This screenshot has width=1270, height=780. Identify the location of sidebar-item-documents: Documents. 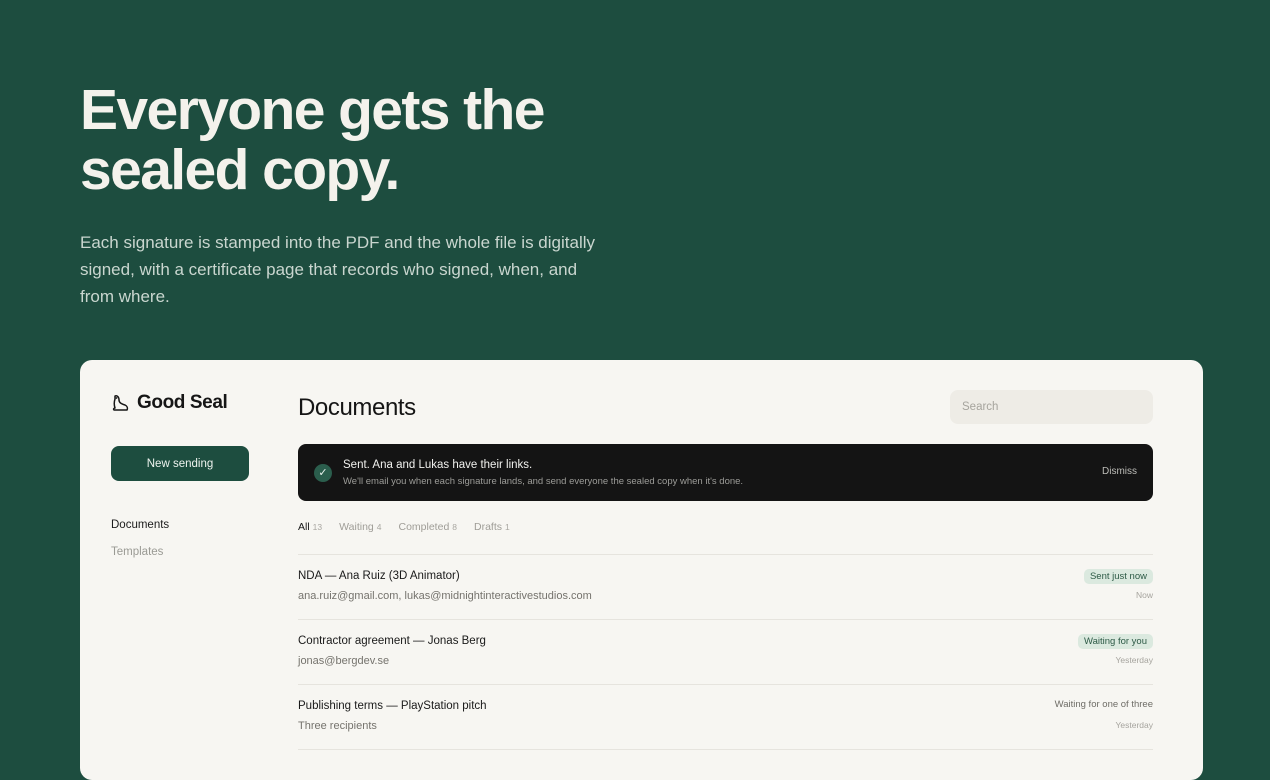
(140, 525).